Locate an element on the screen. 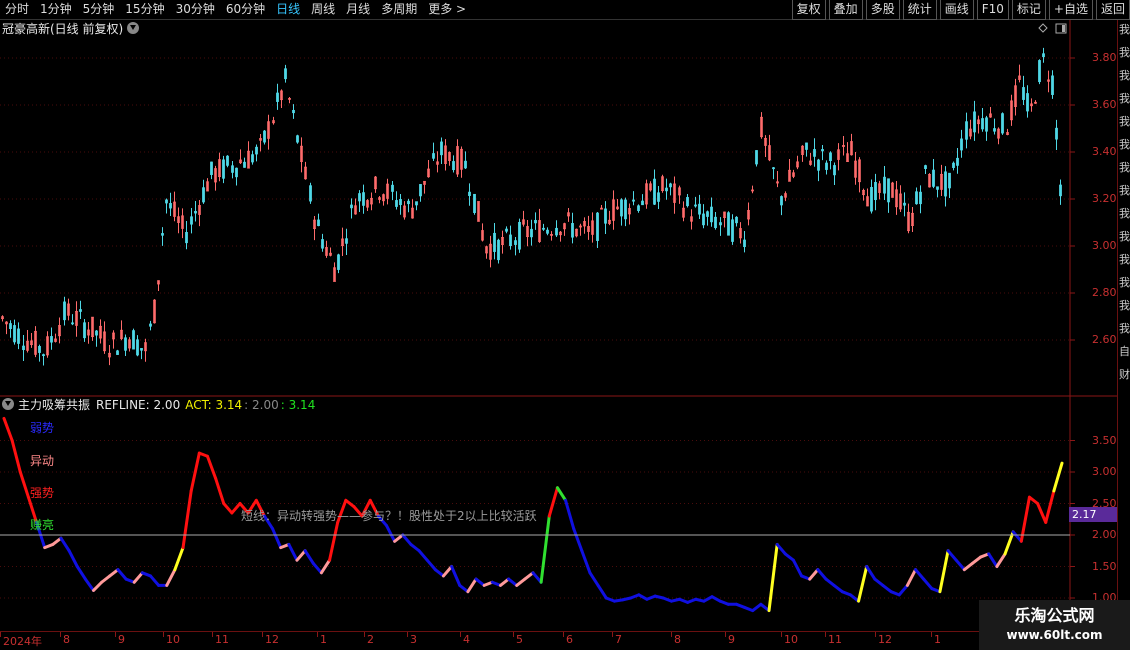  indicator-name: 主力吸筹共振 is located at coordinates (54, 405).